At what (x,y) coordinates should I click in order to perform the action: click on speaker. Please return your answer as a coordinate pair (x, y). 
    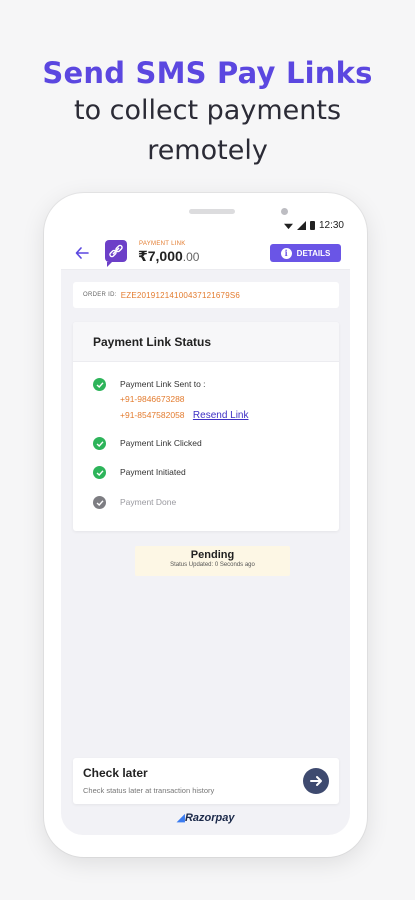
    Looking at the image, I should click on (212, 211).